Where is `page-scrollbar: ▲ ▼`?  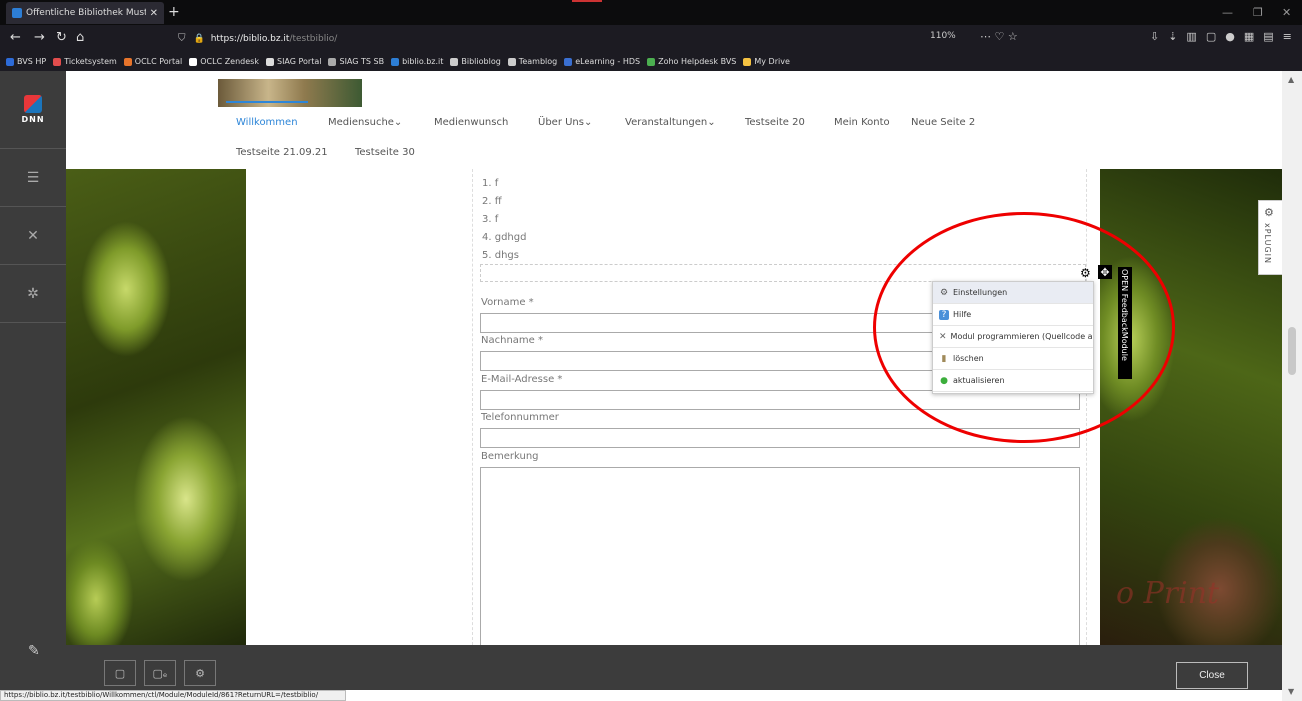
page-scrollbar: ▲ ▼ is located at coordinates (1292, 386).